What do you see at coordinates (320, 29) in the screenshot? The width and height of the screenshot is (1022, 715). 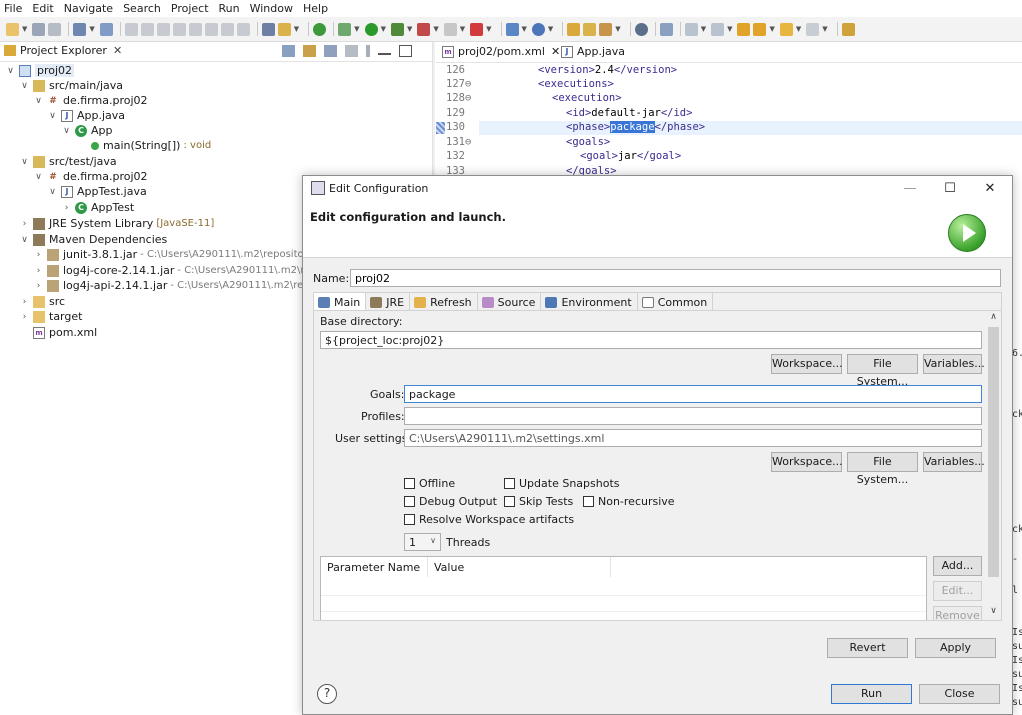 I see `sync-icon` at bounding box center [320, 29].